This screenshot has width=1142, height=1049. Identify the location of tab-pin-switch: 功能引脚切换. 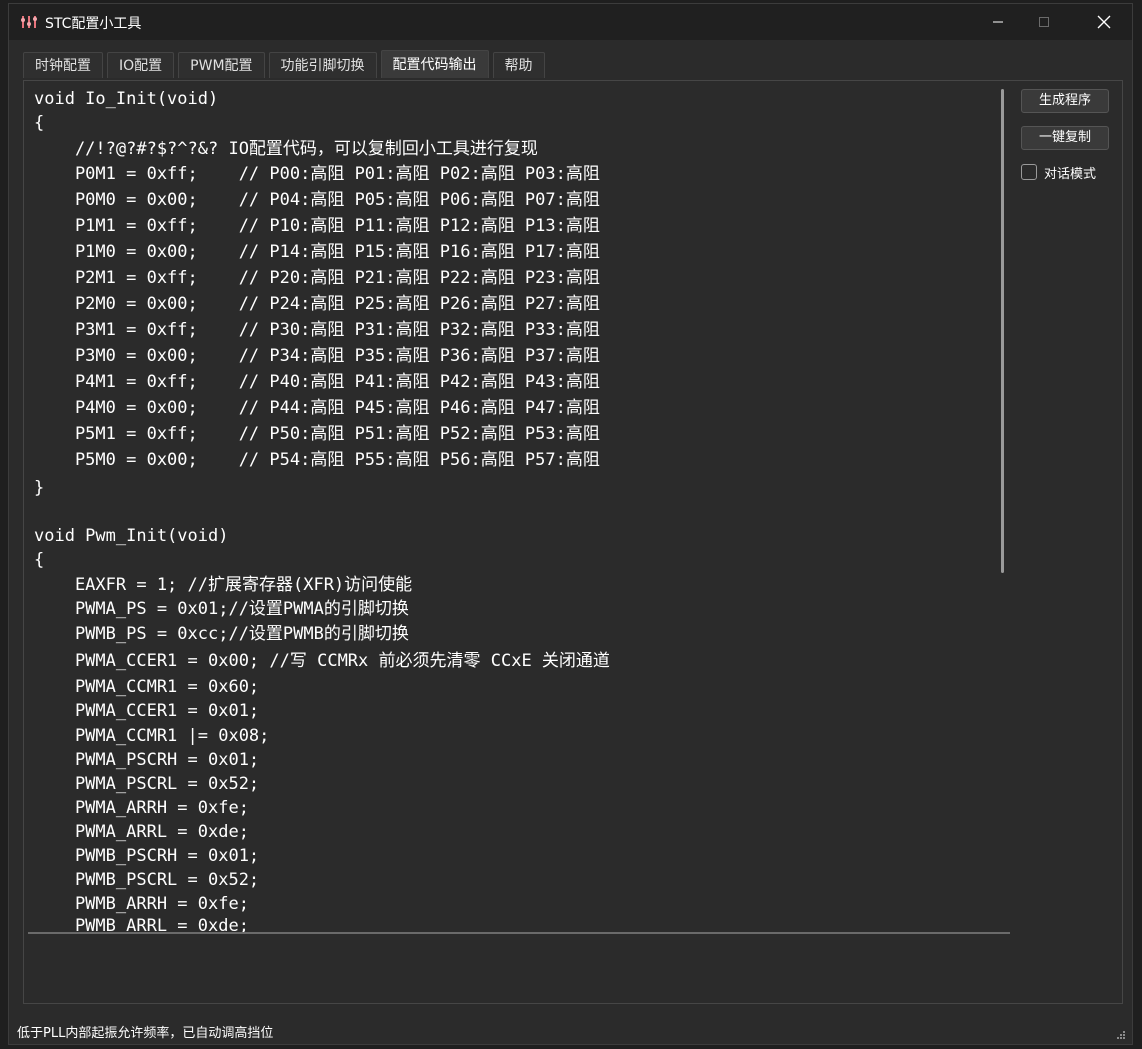
(322, 65).